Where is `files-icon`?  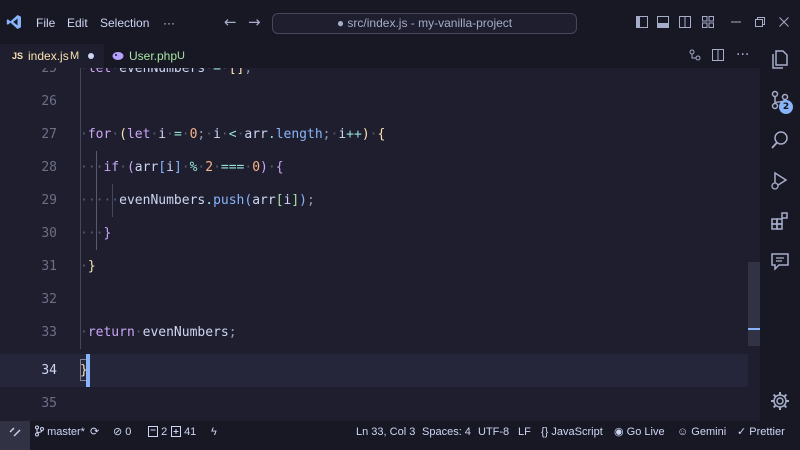
files-icon is located at coordinates (153, 431).